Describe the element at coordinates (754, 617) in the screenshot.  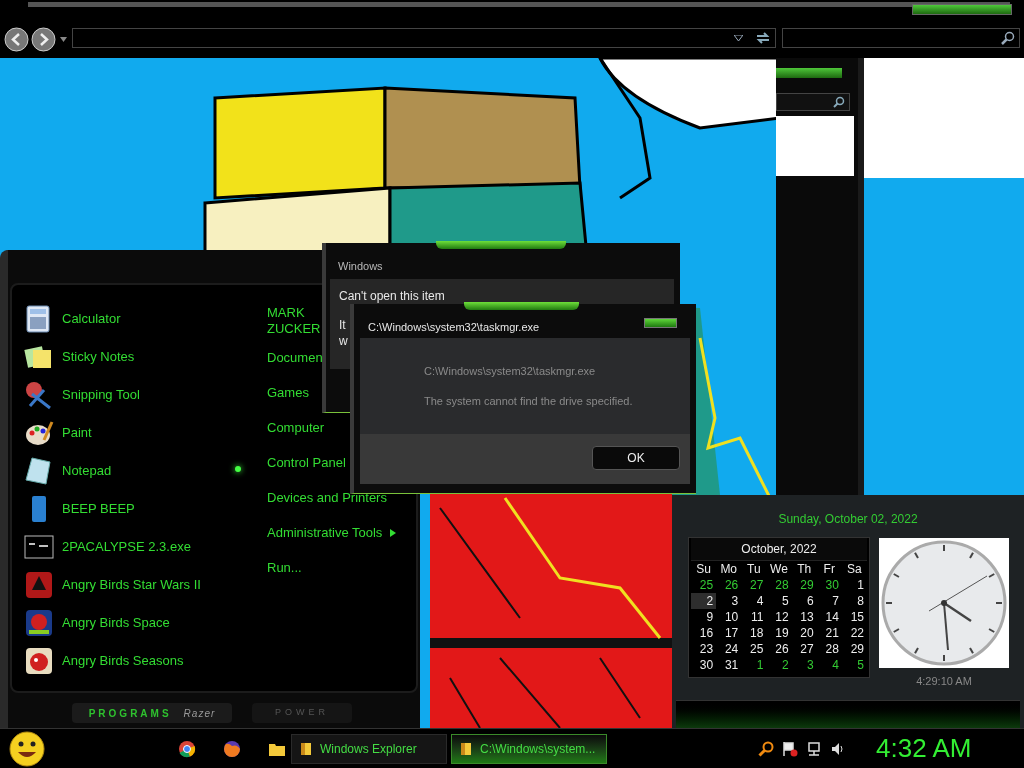
I see `calendar-day: 11` at that location.